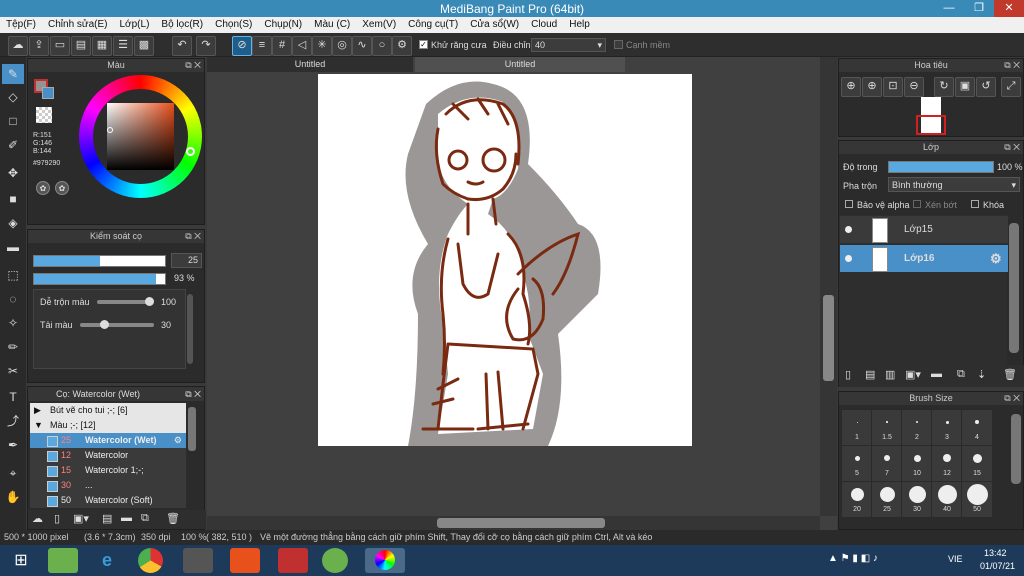 The image size is (1024, 576). I want to click on brush-size-value: 25, so click(186, 260).